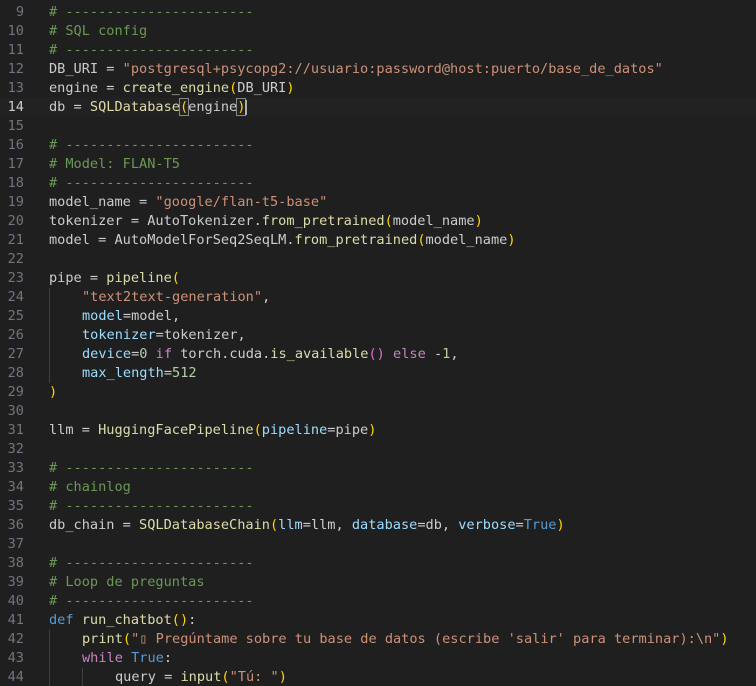 This screenshot has width=756, height=686. Describe the element at coordinates (378, 506) in the screenshot. I see `code-line: 35 # -----------------------` at that location.